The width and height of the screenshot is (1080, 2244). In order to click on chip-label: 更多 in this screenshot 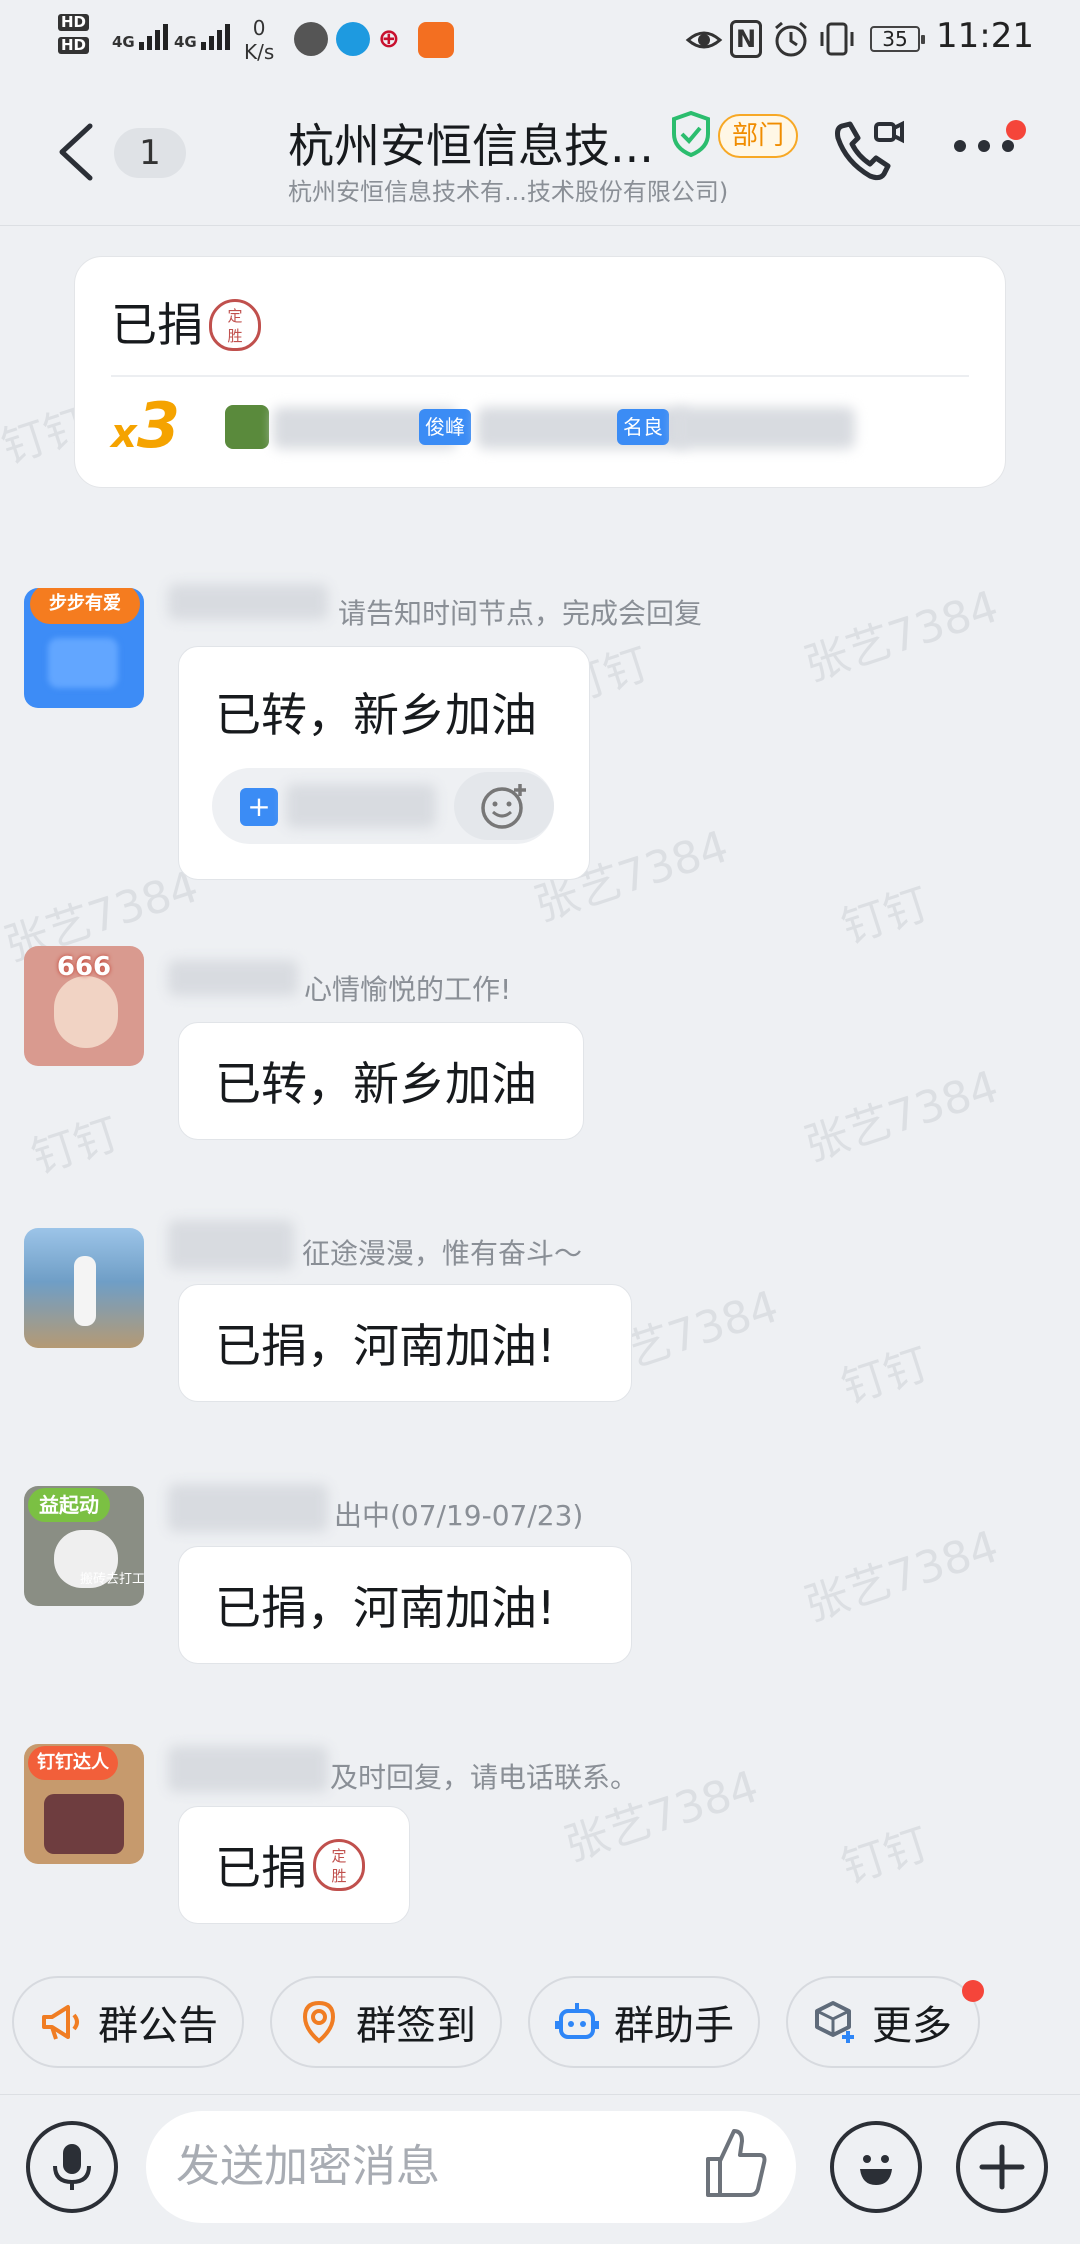, I will do `click(912, 2026)`.